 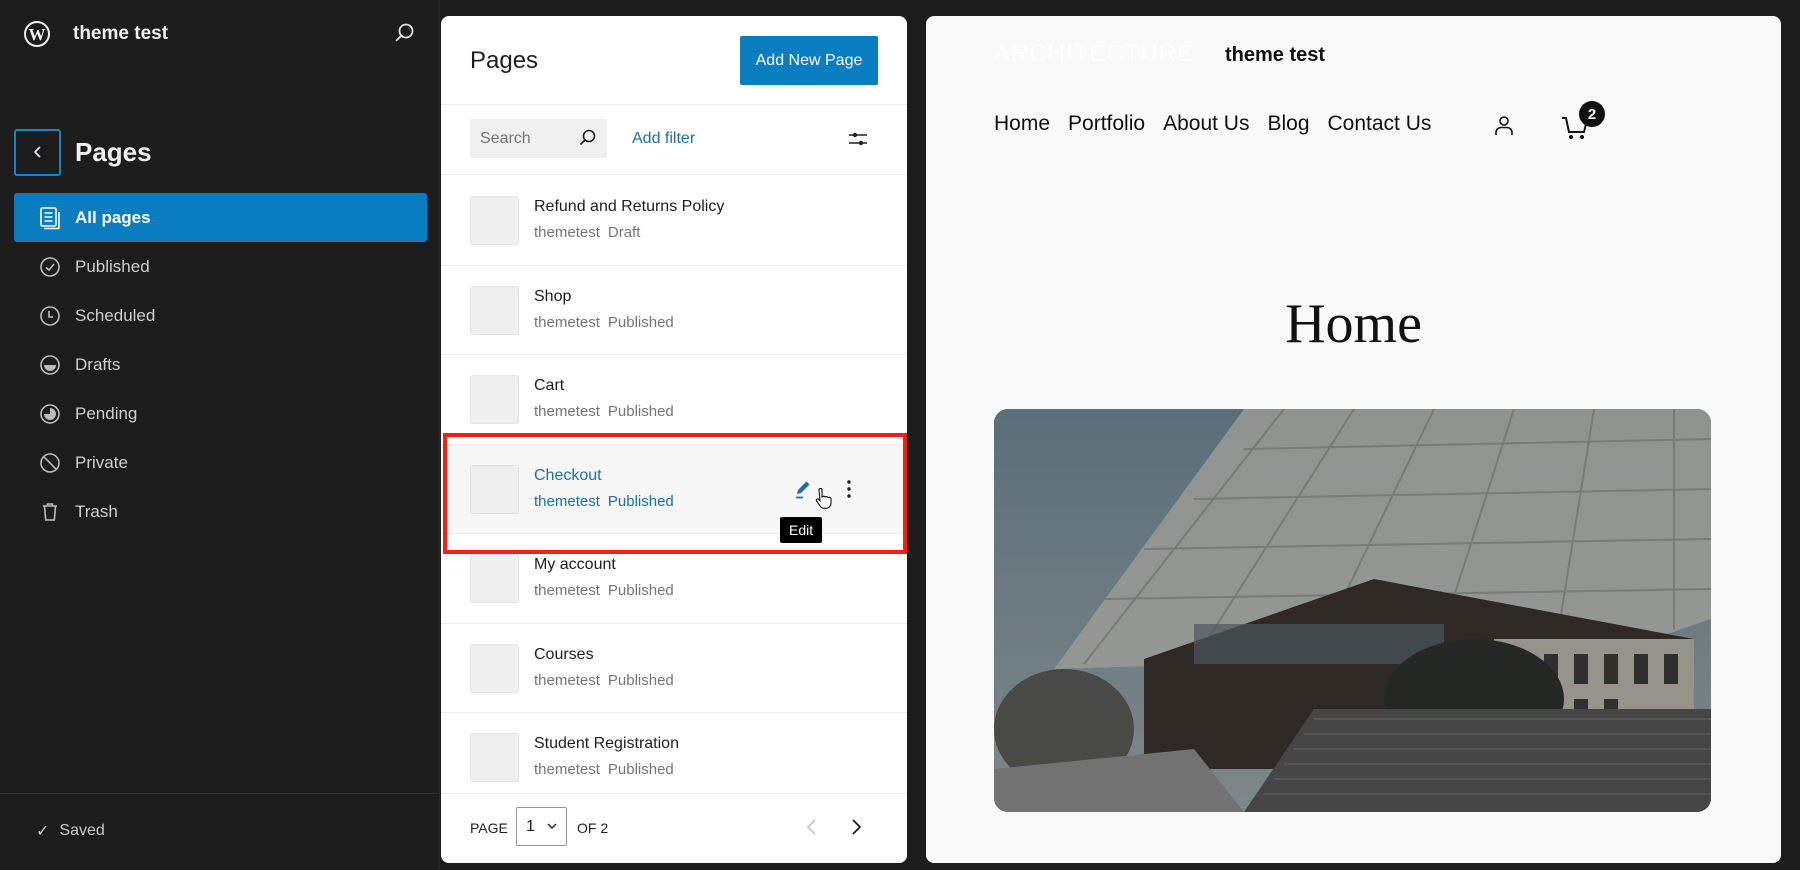 I want to click on sidebar-item-all-pages: All pages, so click(x=220, y=217).